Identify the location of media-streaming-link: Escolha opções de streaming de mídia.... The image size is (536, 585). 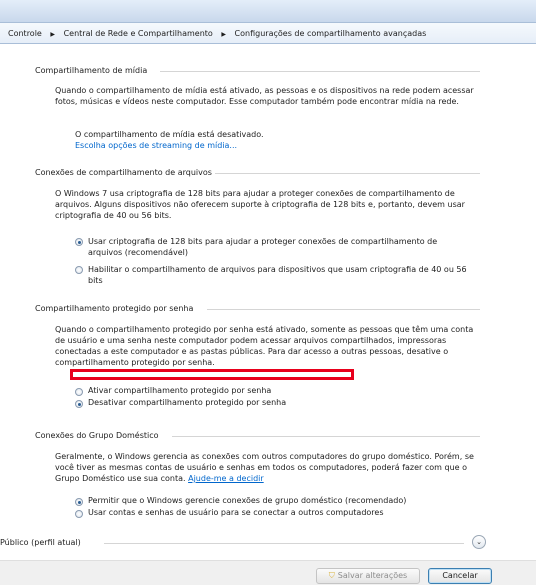
(156, 145).